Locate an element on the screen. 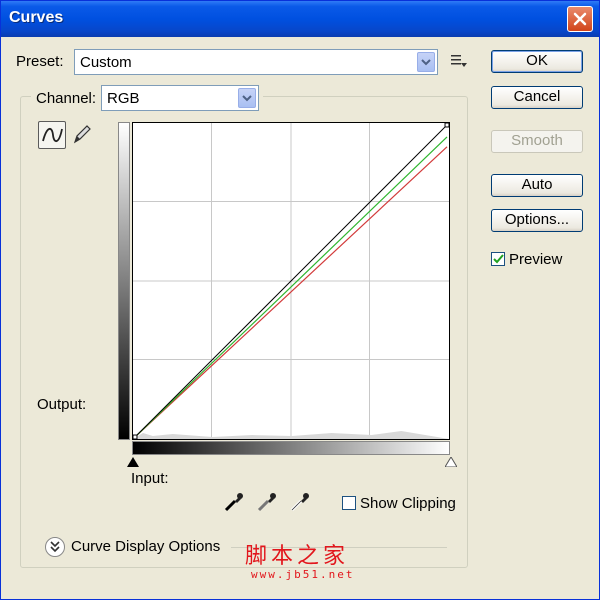  channel-dropdown-button is located at coordinates (247, 98).